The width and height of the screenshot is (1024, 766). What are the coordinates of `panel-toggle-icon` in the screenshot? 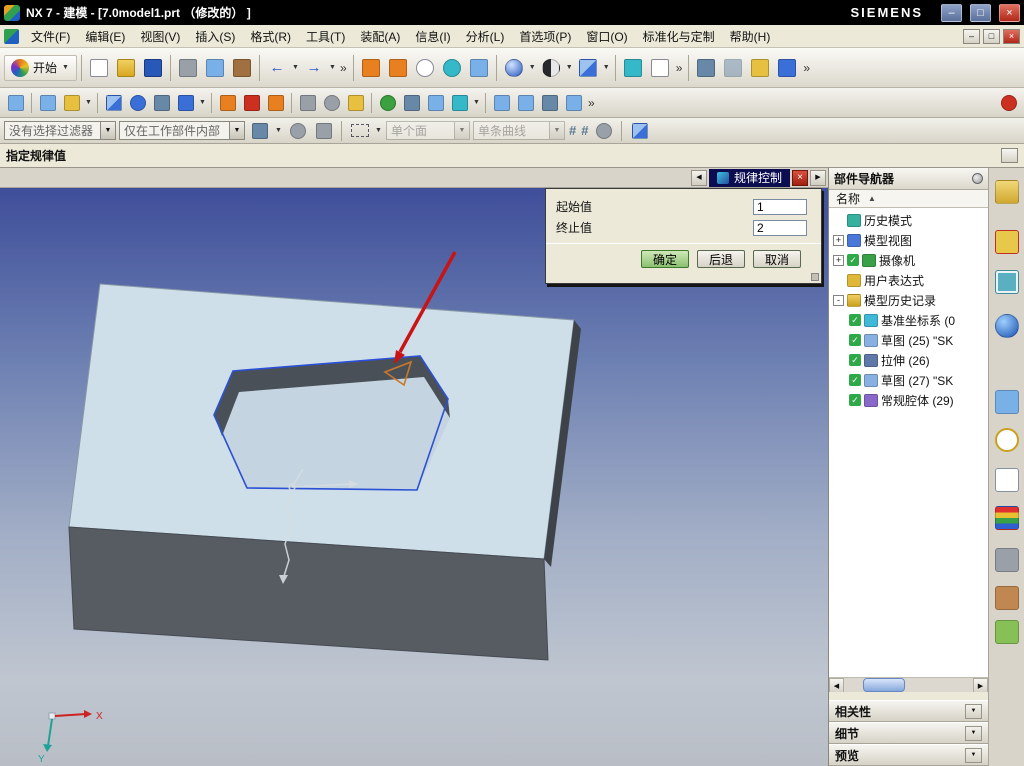 It's located at (1009, 155).